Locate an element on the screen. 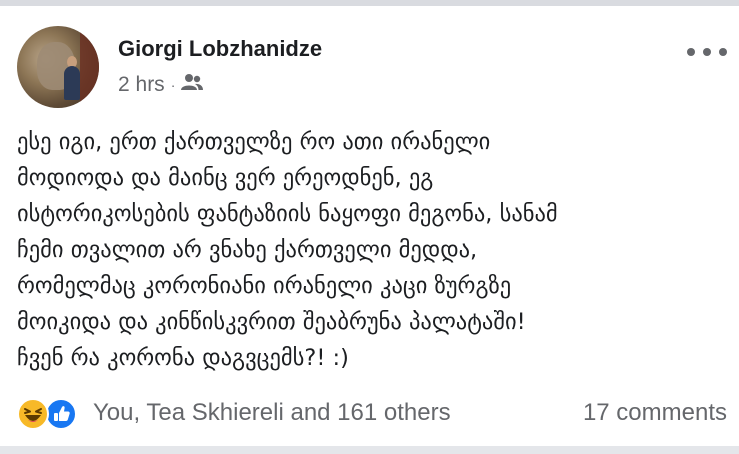 This screenshot has height=454, width=739. post-text-line: ჩემი თვალით არ ვნახე ქართველი მედდა, is located at coordinates (247, 250).